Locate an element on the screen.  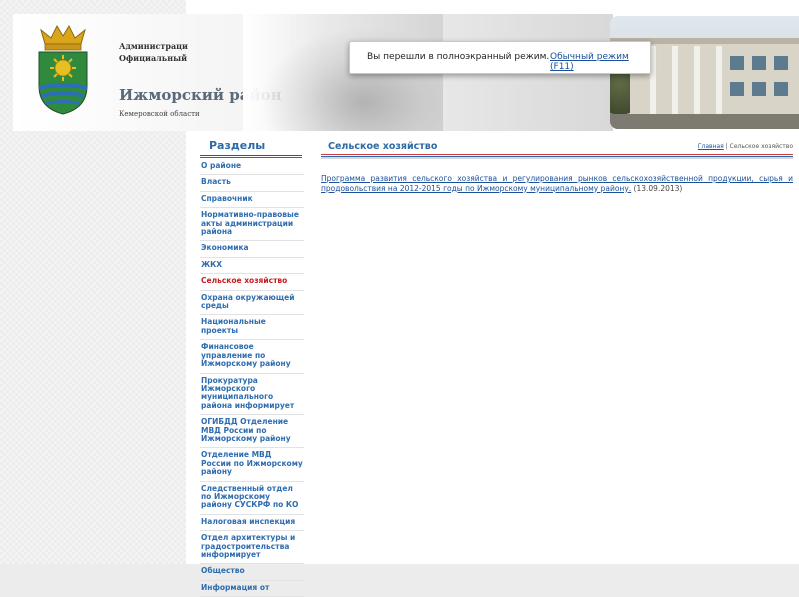
region-label: Кемеровской области is located at coordinates (159, 114).